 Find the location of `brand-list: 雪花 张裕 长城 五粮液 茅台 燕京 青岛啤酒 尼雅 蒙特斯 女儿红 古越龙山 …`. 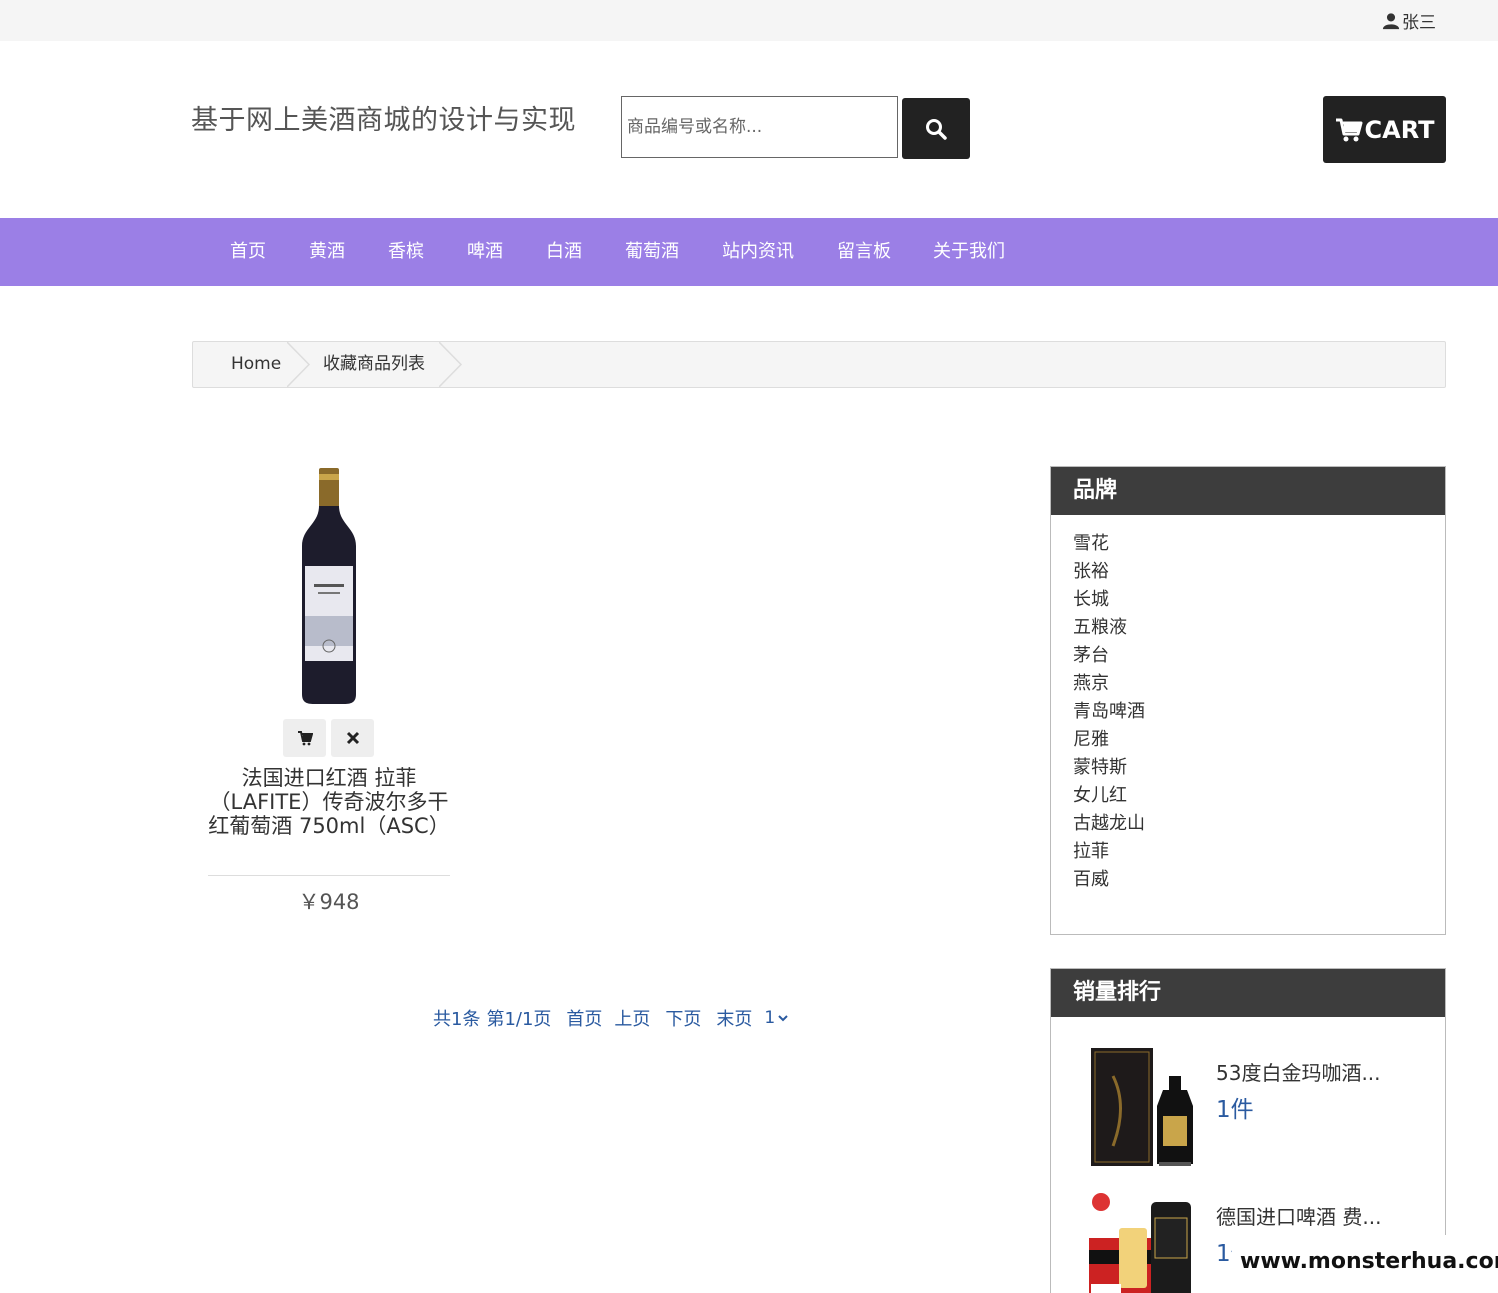

brand-list: 雪花 张裕 长城 五粮液 茅台 燕京 青岛啤酒 尼雅 蒙特斯 女儿红 古越龙山 … is located at coordinates (1248, 704).